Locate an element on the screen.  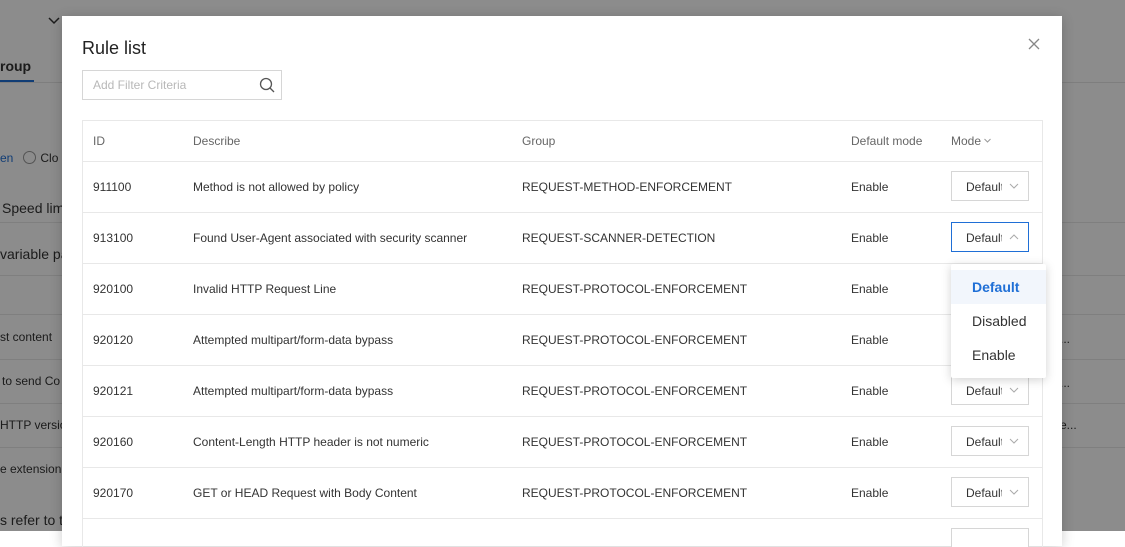
table-row is located at coordinates (562, 533).